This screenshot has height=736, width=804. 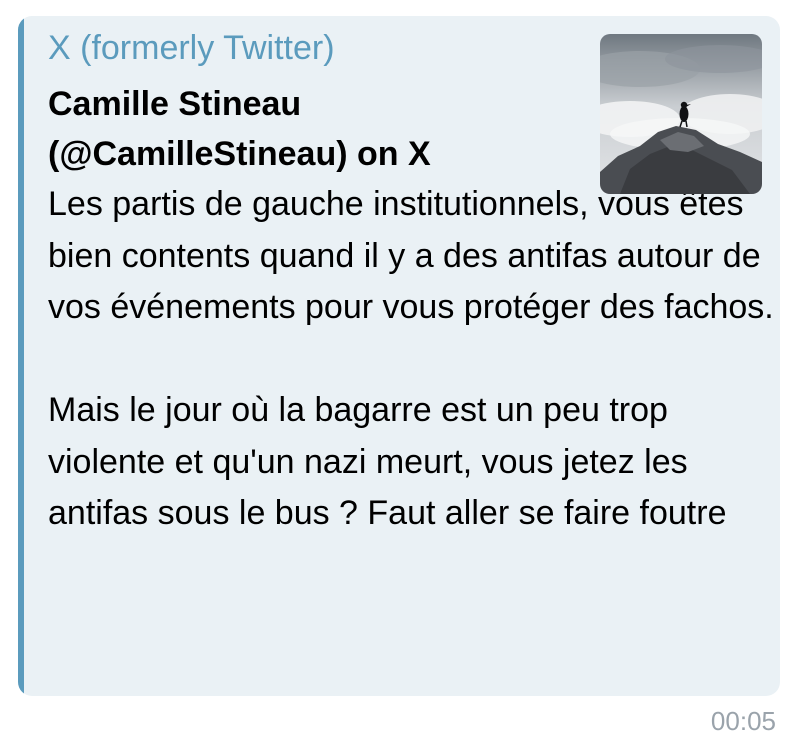 I want to click on accent-bar, so click(x=21, y=356).